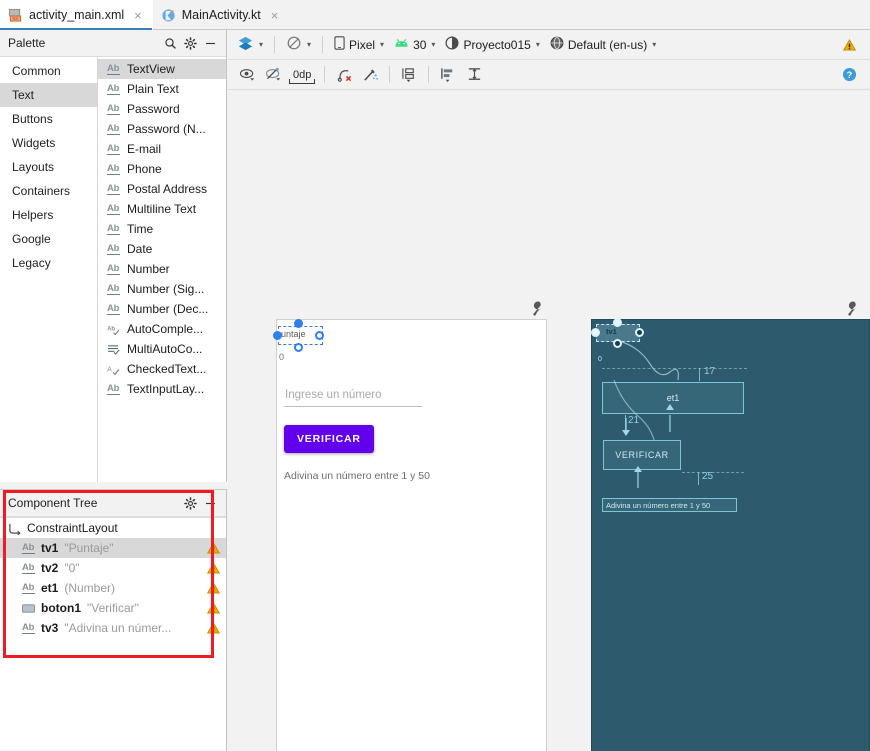 The width and height of the screenshot is (870, 751). I want to click on clear-constraints-icon, so click(344, 75).